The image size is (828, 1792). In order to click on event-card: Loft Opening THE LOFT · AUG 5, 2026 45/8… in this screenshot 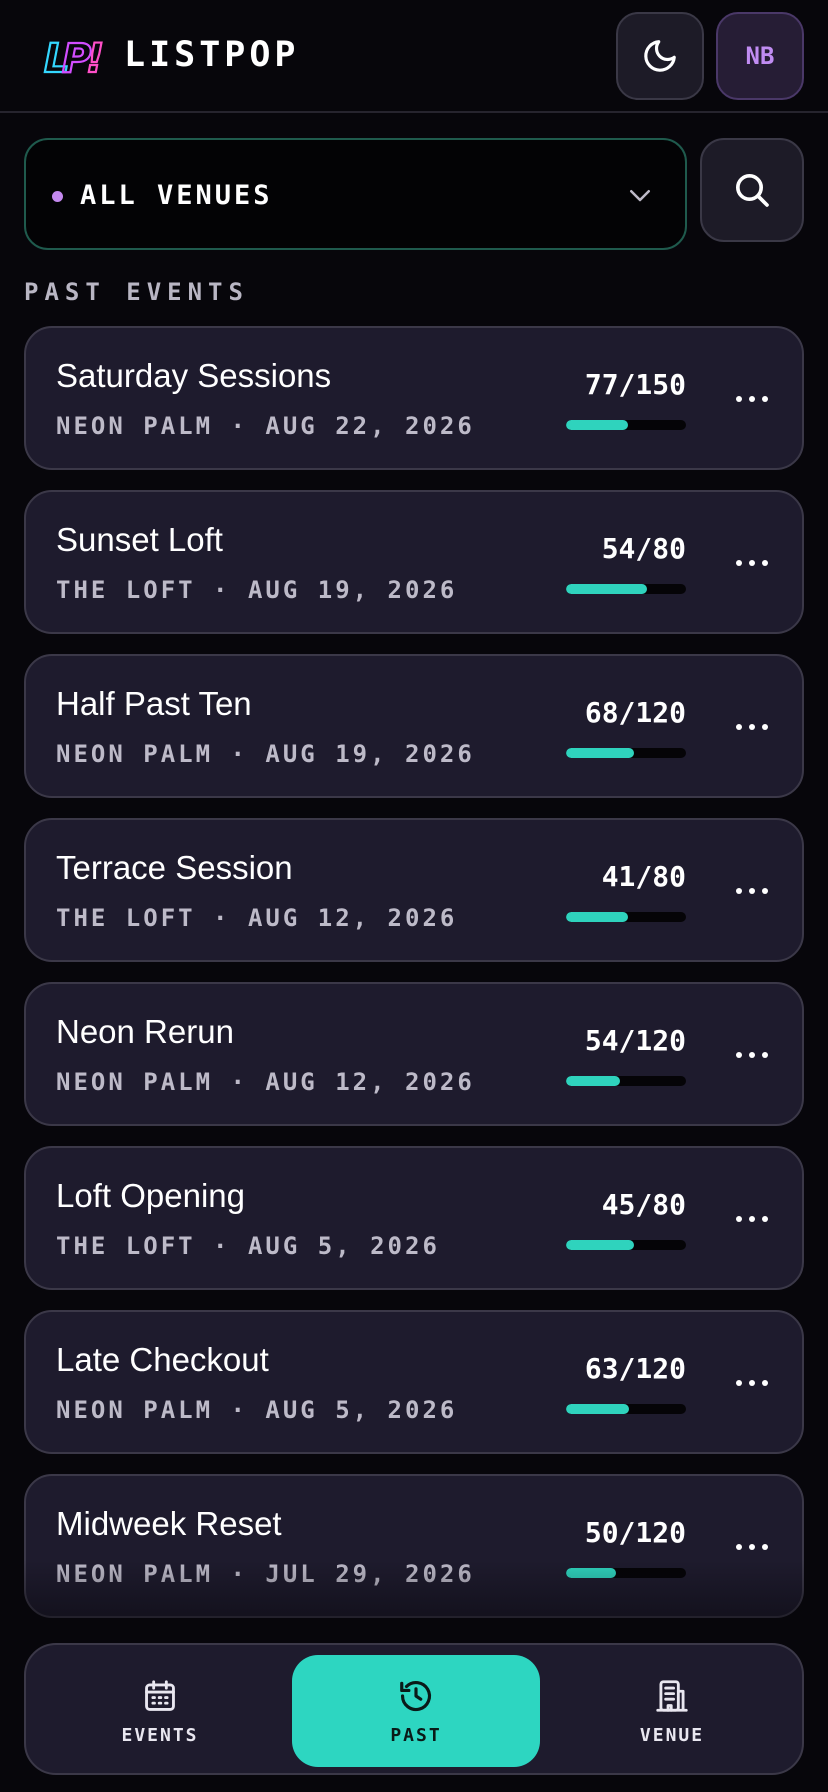, I will do `click(414, 1218)`.